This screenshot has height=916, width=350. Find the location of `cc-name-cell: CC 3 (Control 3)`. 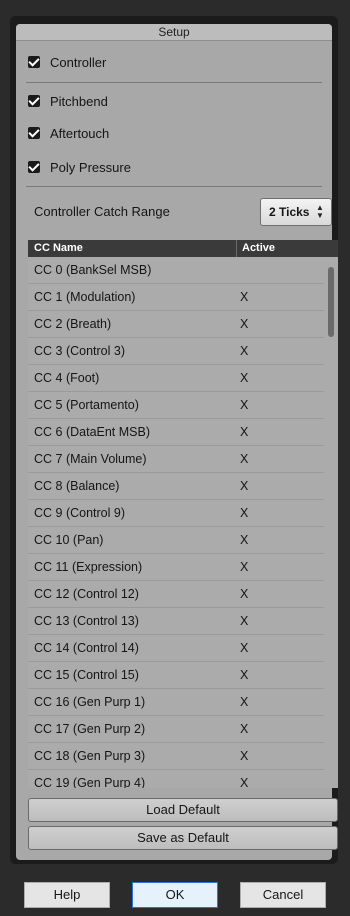

cc-name-cell: CC 3 (Control 3) is located at coordinates (79, 351).